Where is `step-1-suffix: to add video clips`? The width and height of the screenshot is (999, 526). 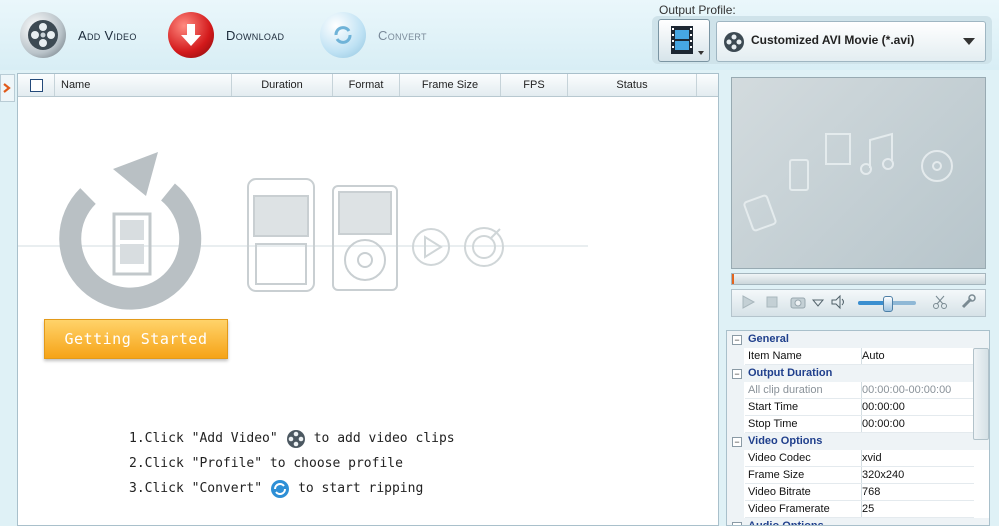 step-1-suffix: to add video clips is located at coordinates (384, 438).